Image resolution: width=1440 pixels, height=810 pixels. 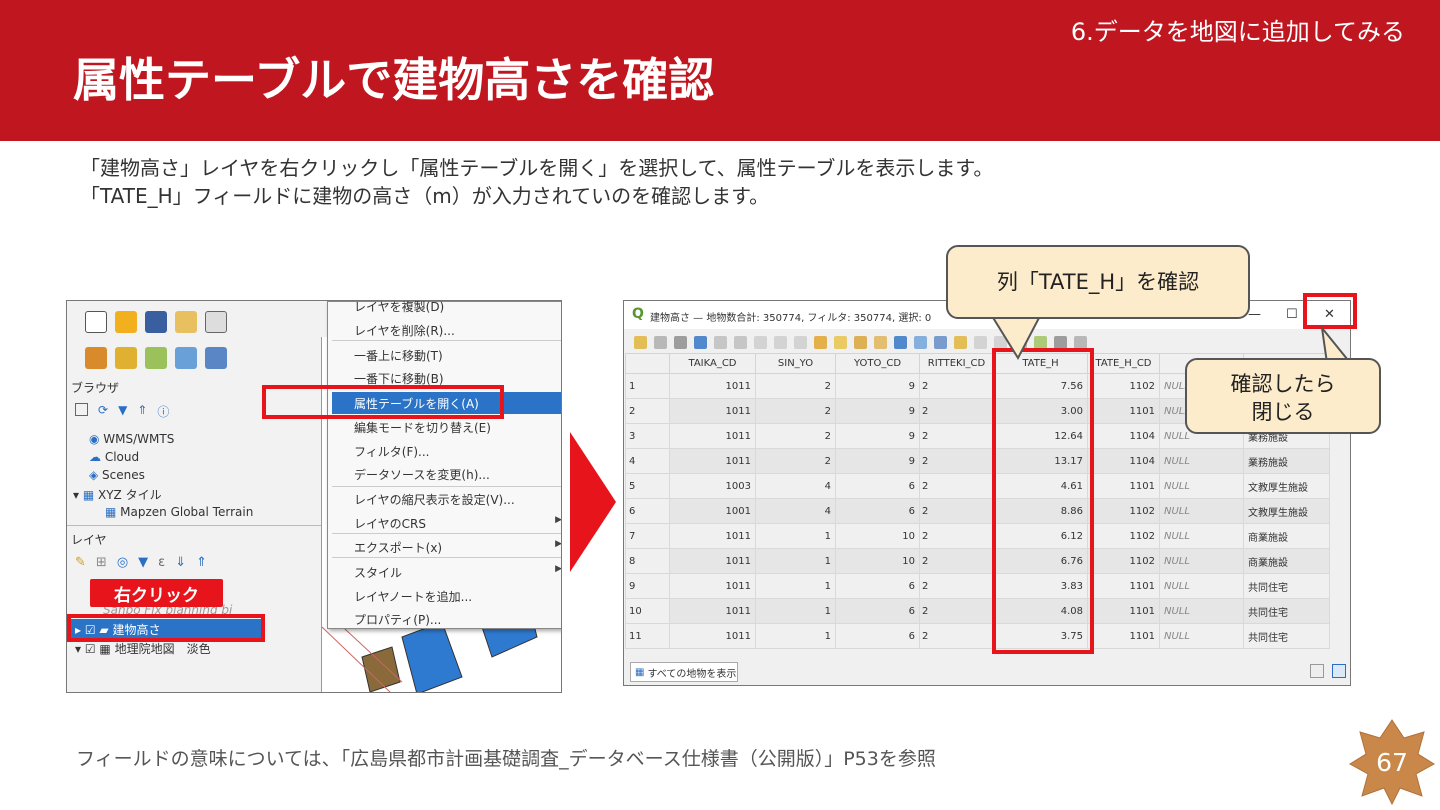 I want to click on dock-icon, so click(x=1080, y=342).